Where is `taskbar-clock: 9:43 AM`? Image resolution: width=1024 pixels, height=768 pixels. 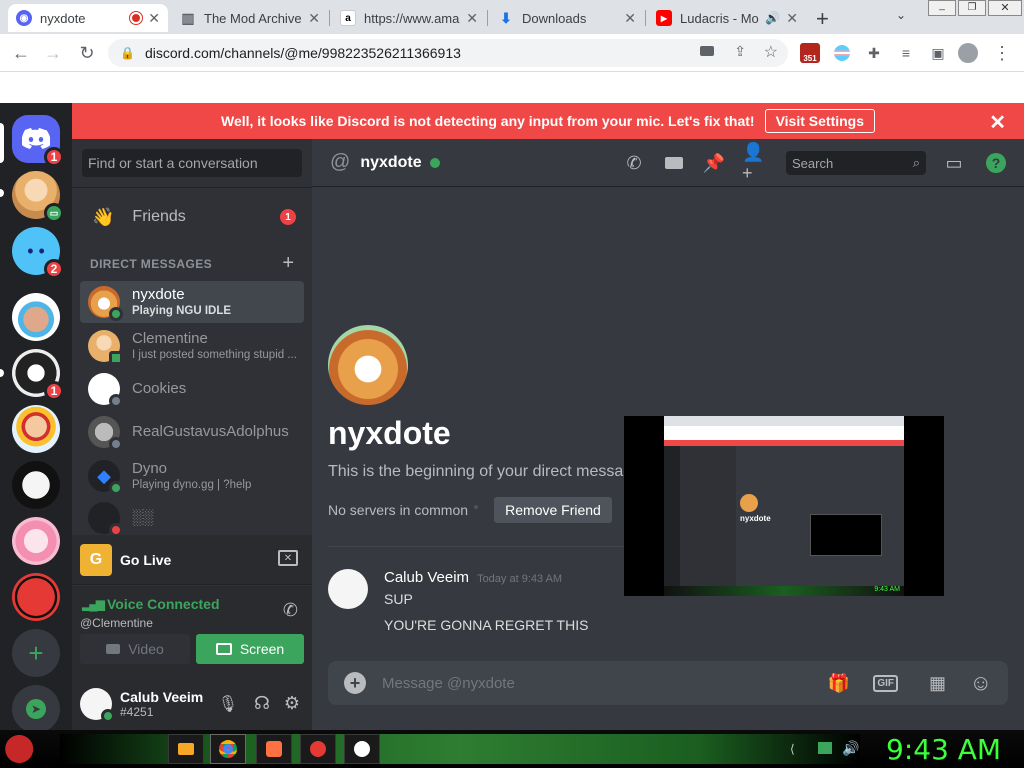 taskbar-clock: 9:43 AM is located at coordinates (943, 749).